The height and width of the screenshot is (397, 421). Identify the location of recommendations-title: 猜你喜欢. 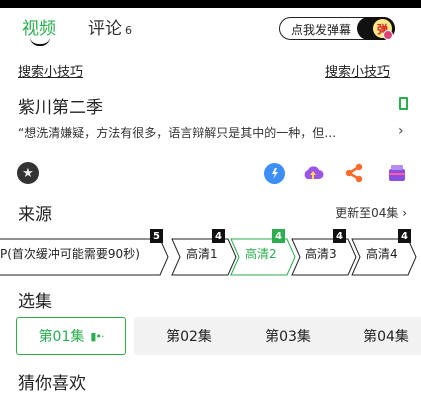
(52, 384).